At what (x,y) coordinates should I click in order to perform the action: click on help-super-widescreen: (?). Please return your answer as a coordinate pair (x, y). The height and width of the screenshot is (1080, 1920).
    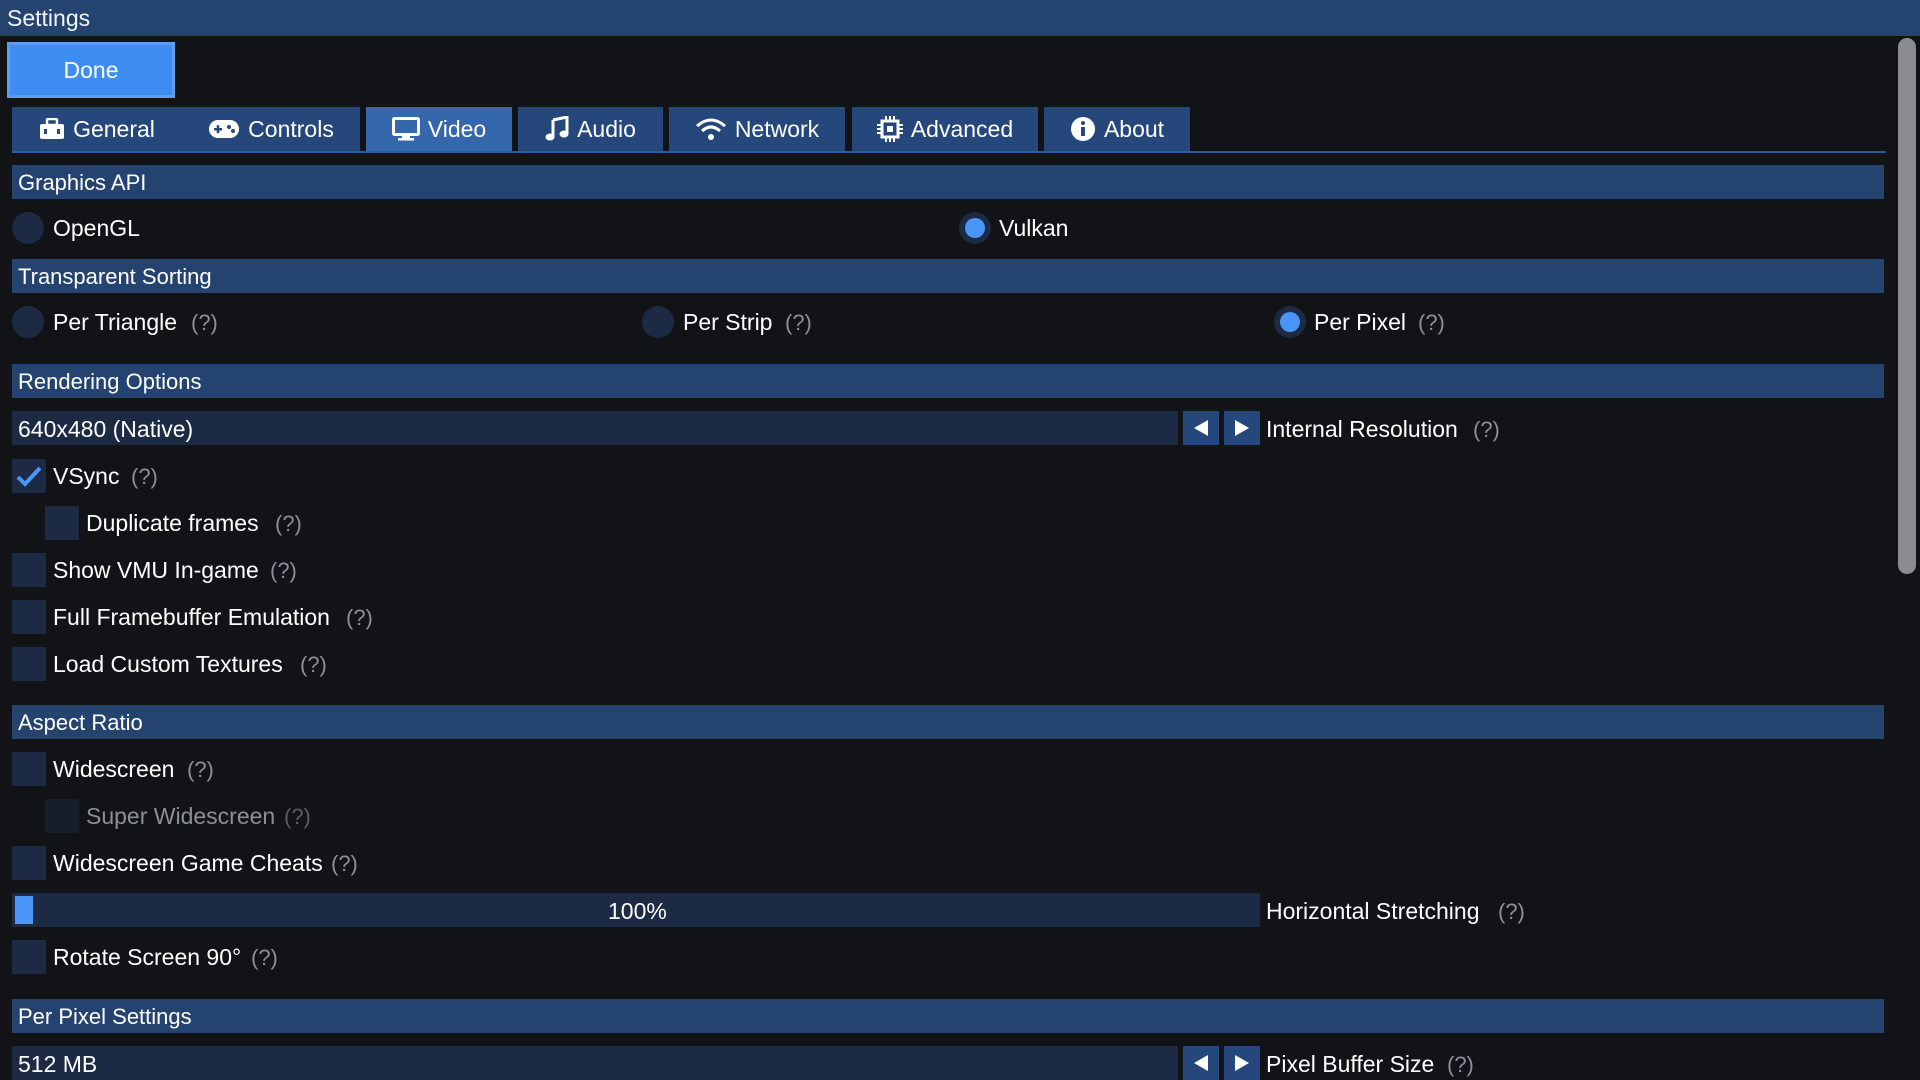
    Looking at the image, I should click on (297, 817).